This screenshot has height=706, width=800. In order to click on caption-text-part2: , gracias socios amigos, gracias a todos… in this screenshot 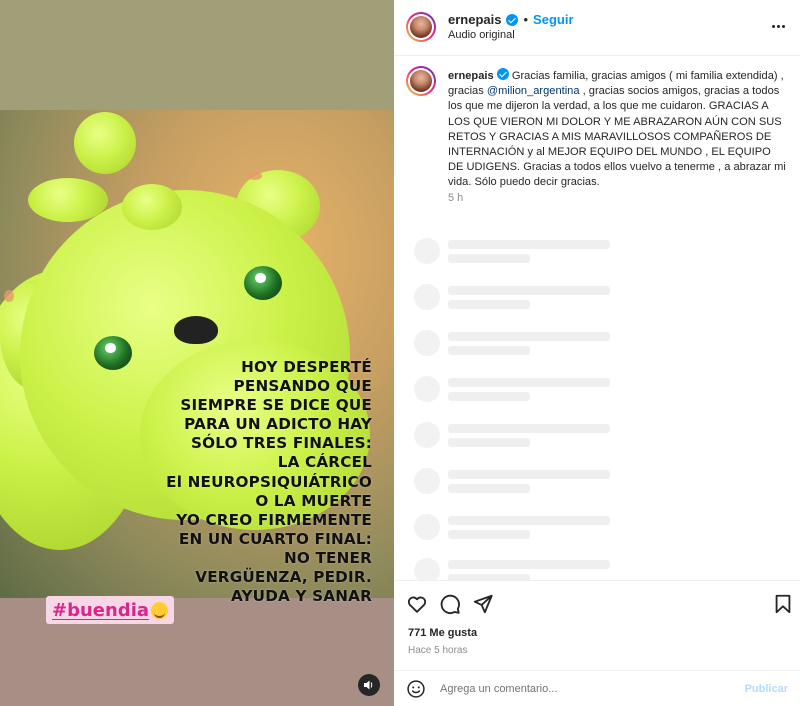, I will do `click(617, 137)`.